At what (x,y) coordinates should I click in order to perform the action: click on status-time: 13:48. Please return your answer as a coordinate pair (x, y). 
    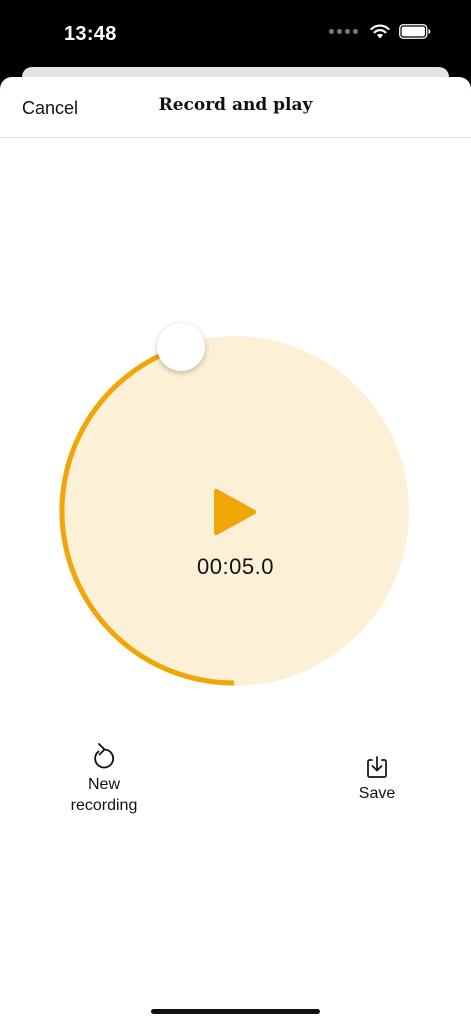
    Looking at the image, I should click on (90, 34).